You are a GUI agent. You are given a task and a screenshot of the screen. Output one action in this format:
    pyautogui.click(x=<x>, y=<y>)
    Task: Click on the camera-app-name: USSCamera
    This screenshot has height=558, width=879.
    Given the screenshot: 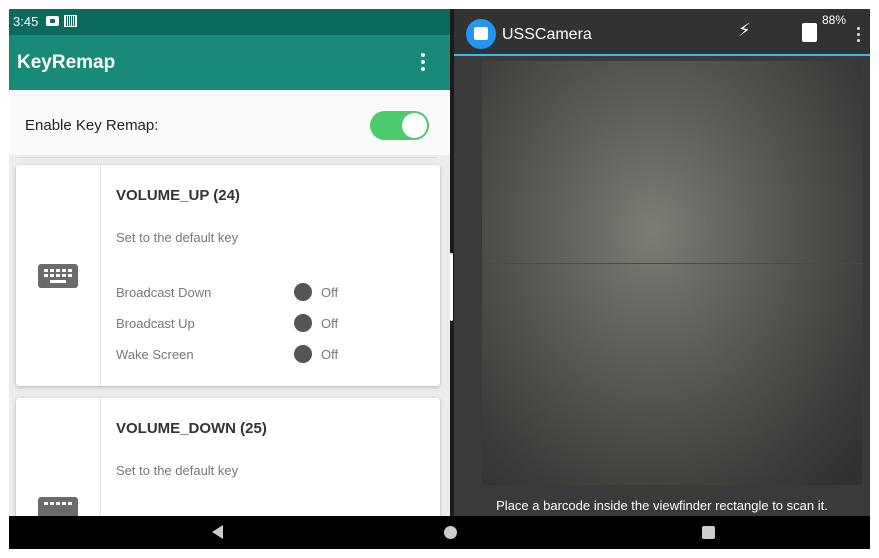 What is the action you would take?
    pyautogui.click(x=547, y=34)
    